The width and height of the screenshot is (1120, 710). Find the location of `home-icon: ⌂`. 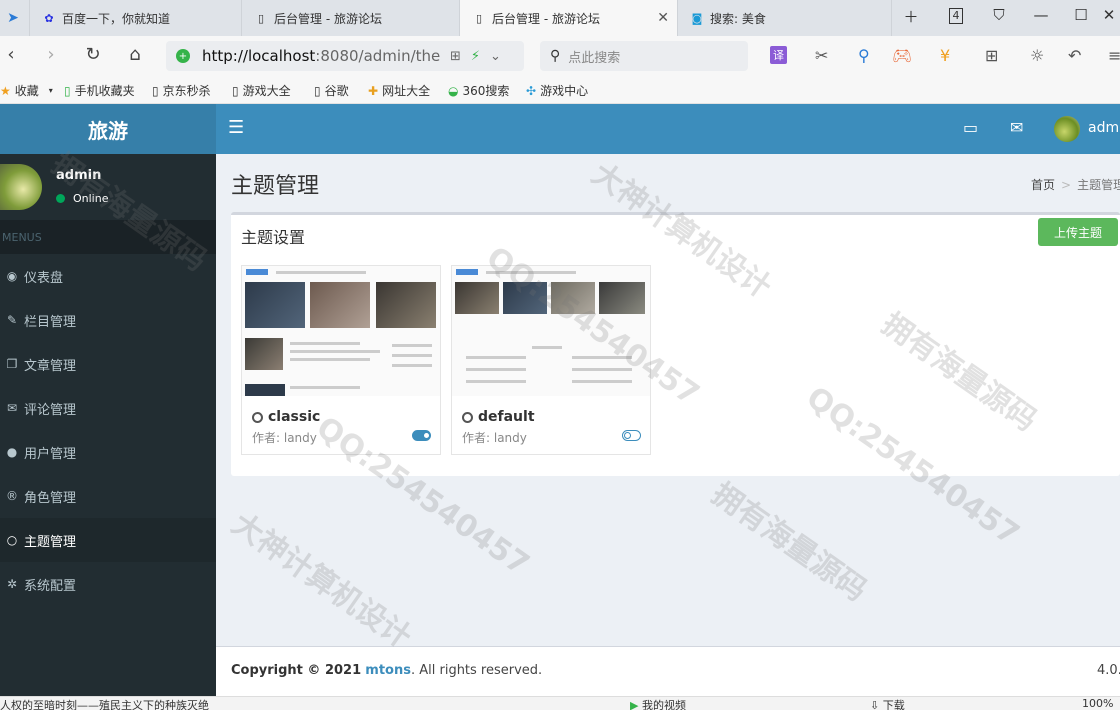

home-icon: ⌂ is located at coordinates (135, 54).